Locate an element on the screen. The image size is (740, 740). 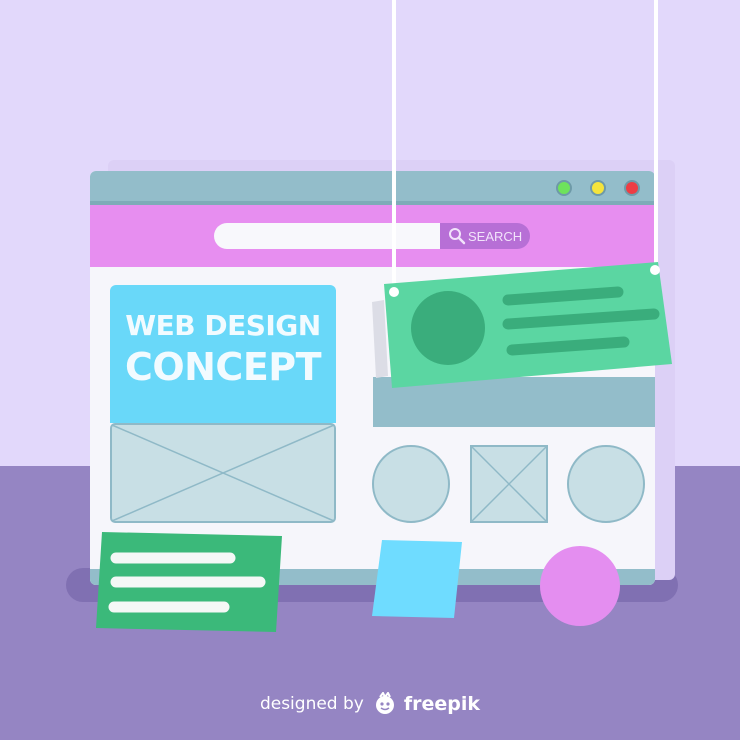
hanging-profile-card is located at coordinates (522, 325).